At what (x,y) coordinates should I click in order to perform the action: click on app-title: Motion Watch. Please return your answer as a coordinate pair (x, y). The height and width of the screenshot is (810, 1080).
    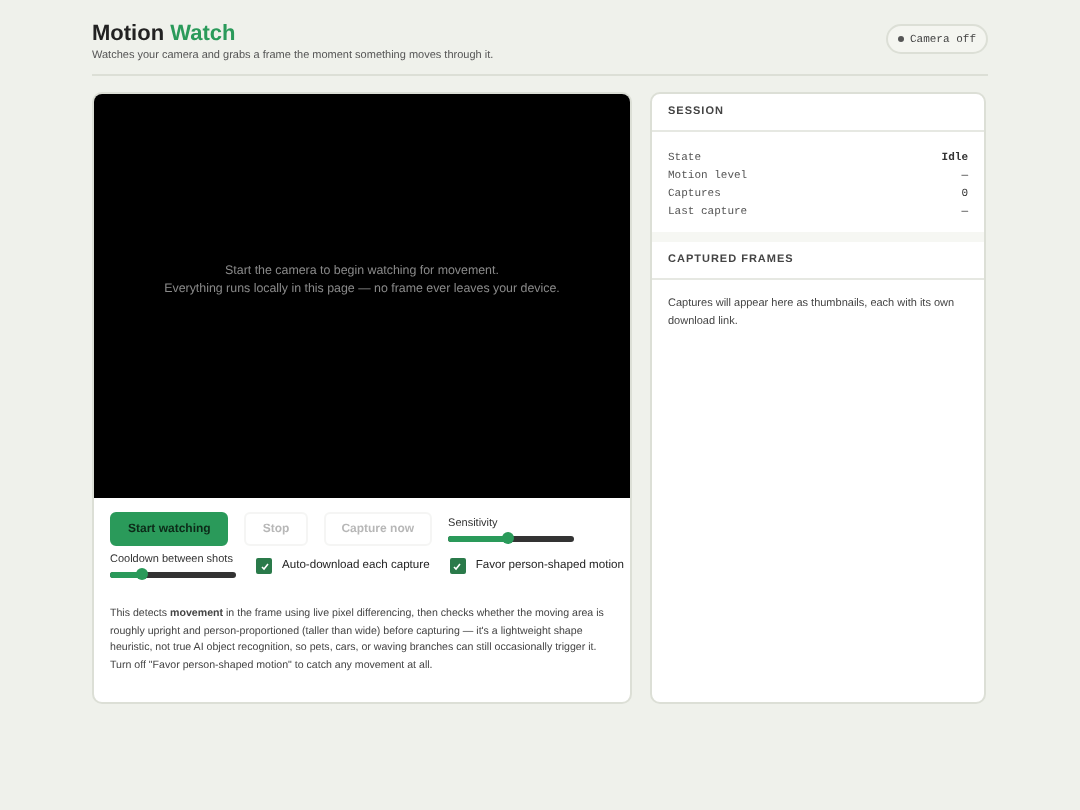
    Looking at the image, I should click on (165, 34).